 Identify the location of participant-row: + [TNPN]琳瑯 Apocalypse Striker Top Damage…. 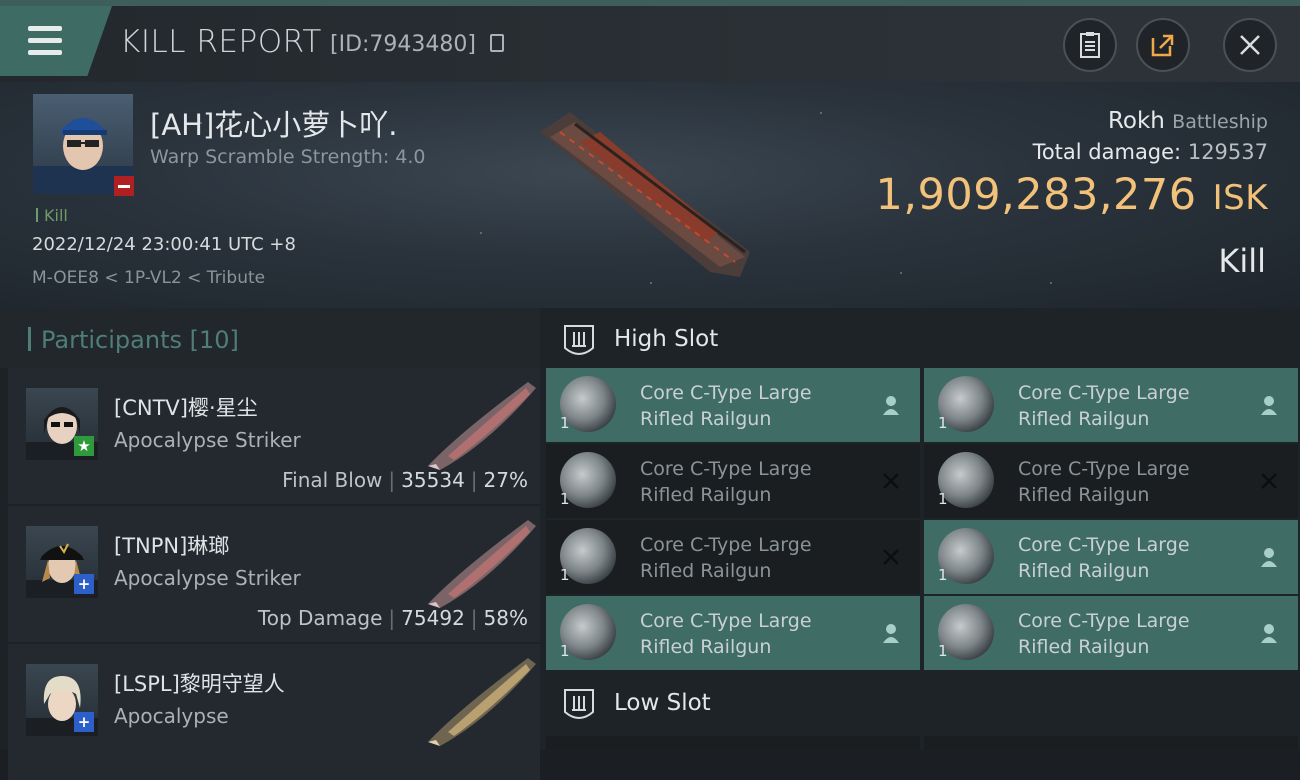
(274, 574).